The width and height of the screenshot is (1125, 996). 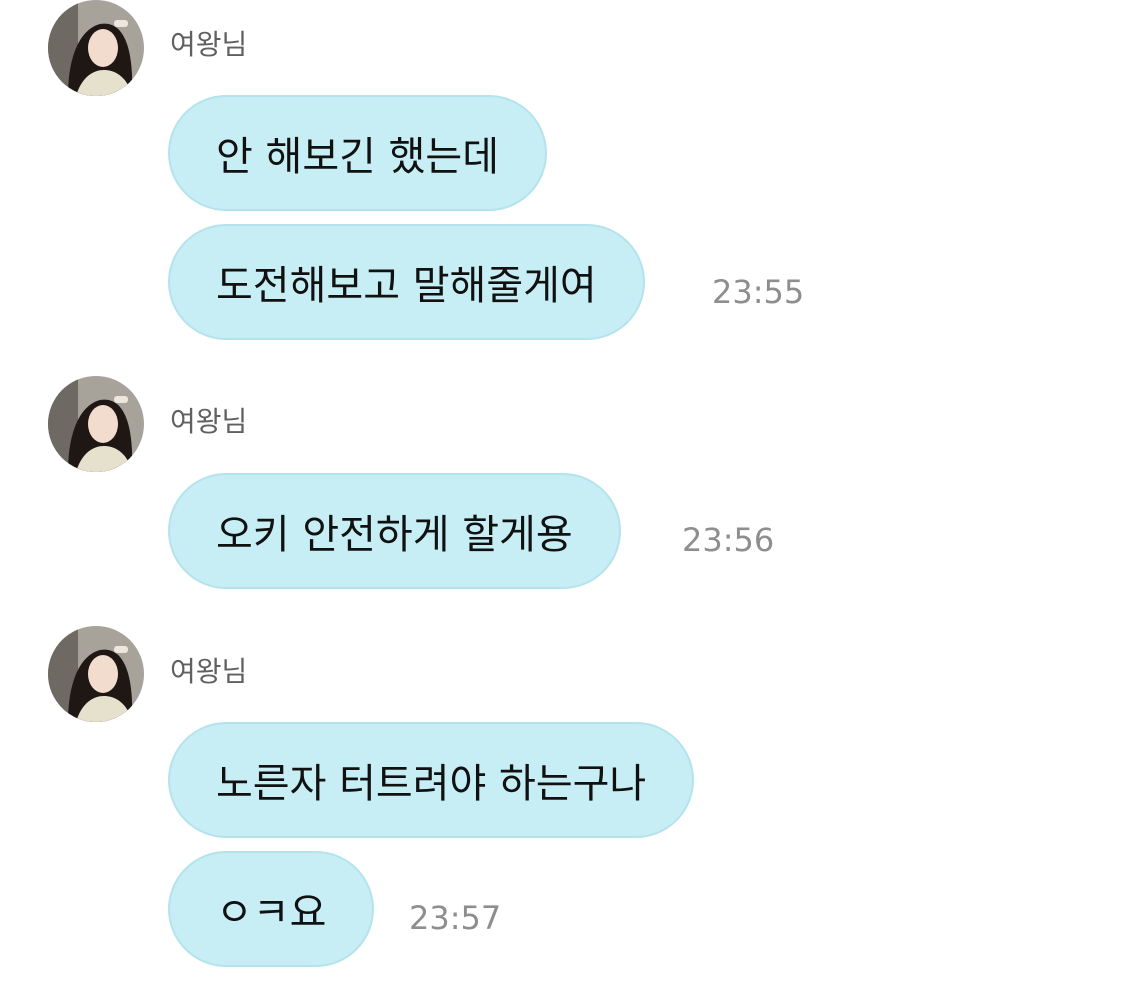 I want to click on message-bubble: 안 해보긴 했는데, so click(x=358, y=153).